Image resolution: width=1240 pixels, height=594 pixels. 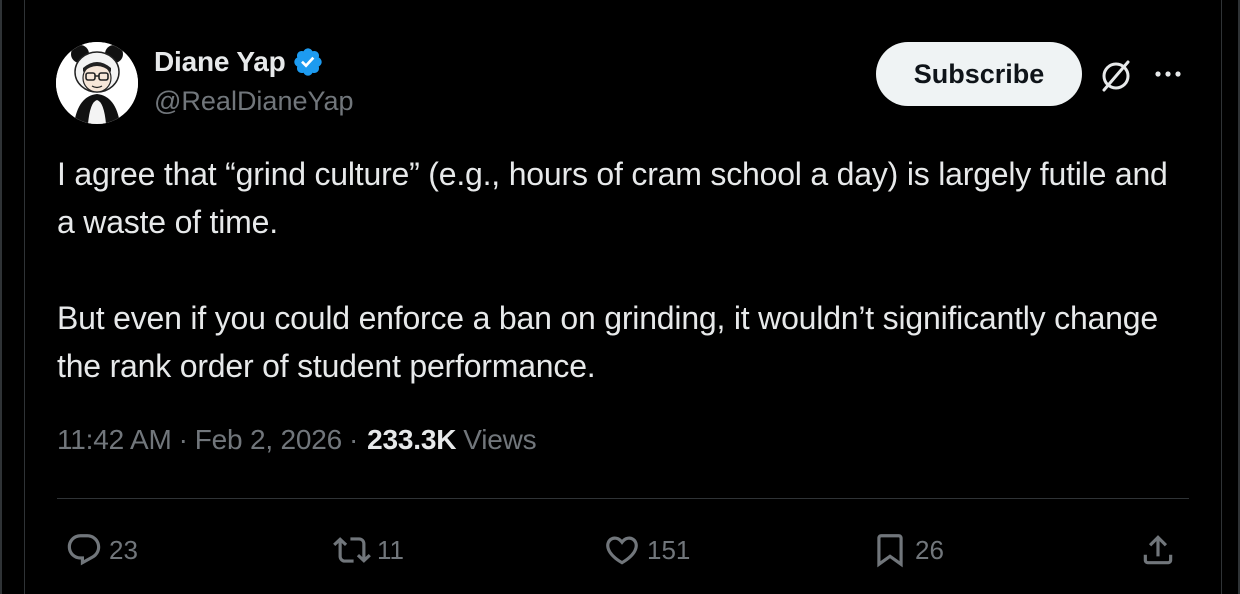 I want to click on tweet-meta: 11:42 AM · Feb 2, 2026 · 233.3K Views, so click(x=297, y=440).